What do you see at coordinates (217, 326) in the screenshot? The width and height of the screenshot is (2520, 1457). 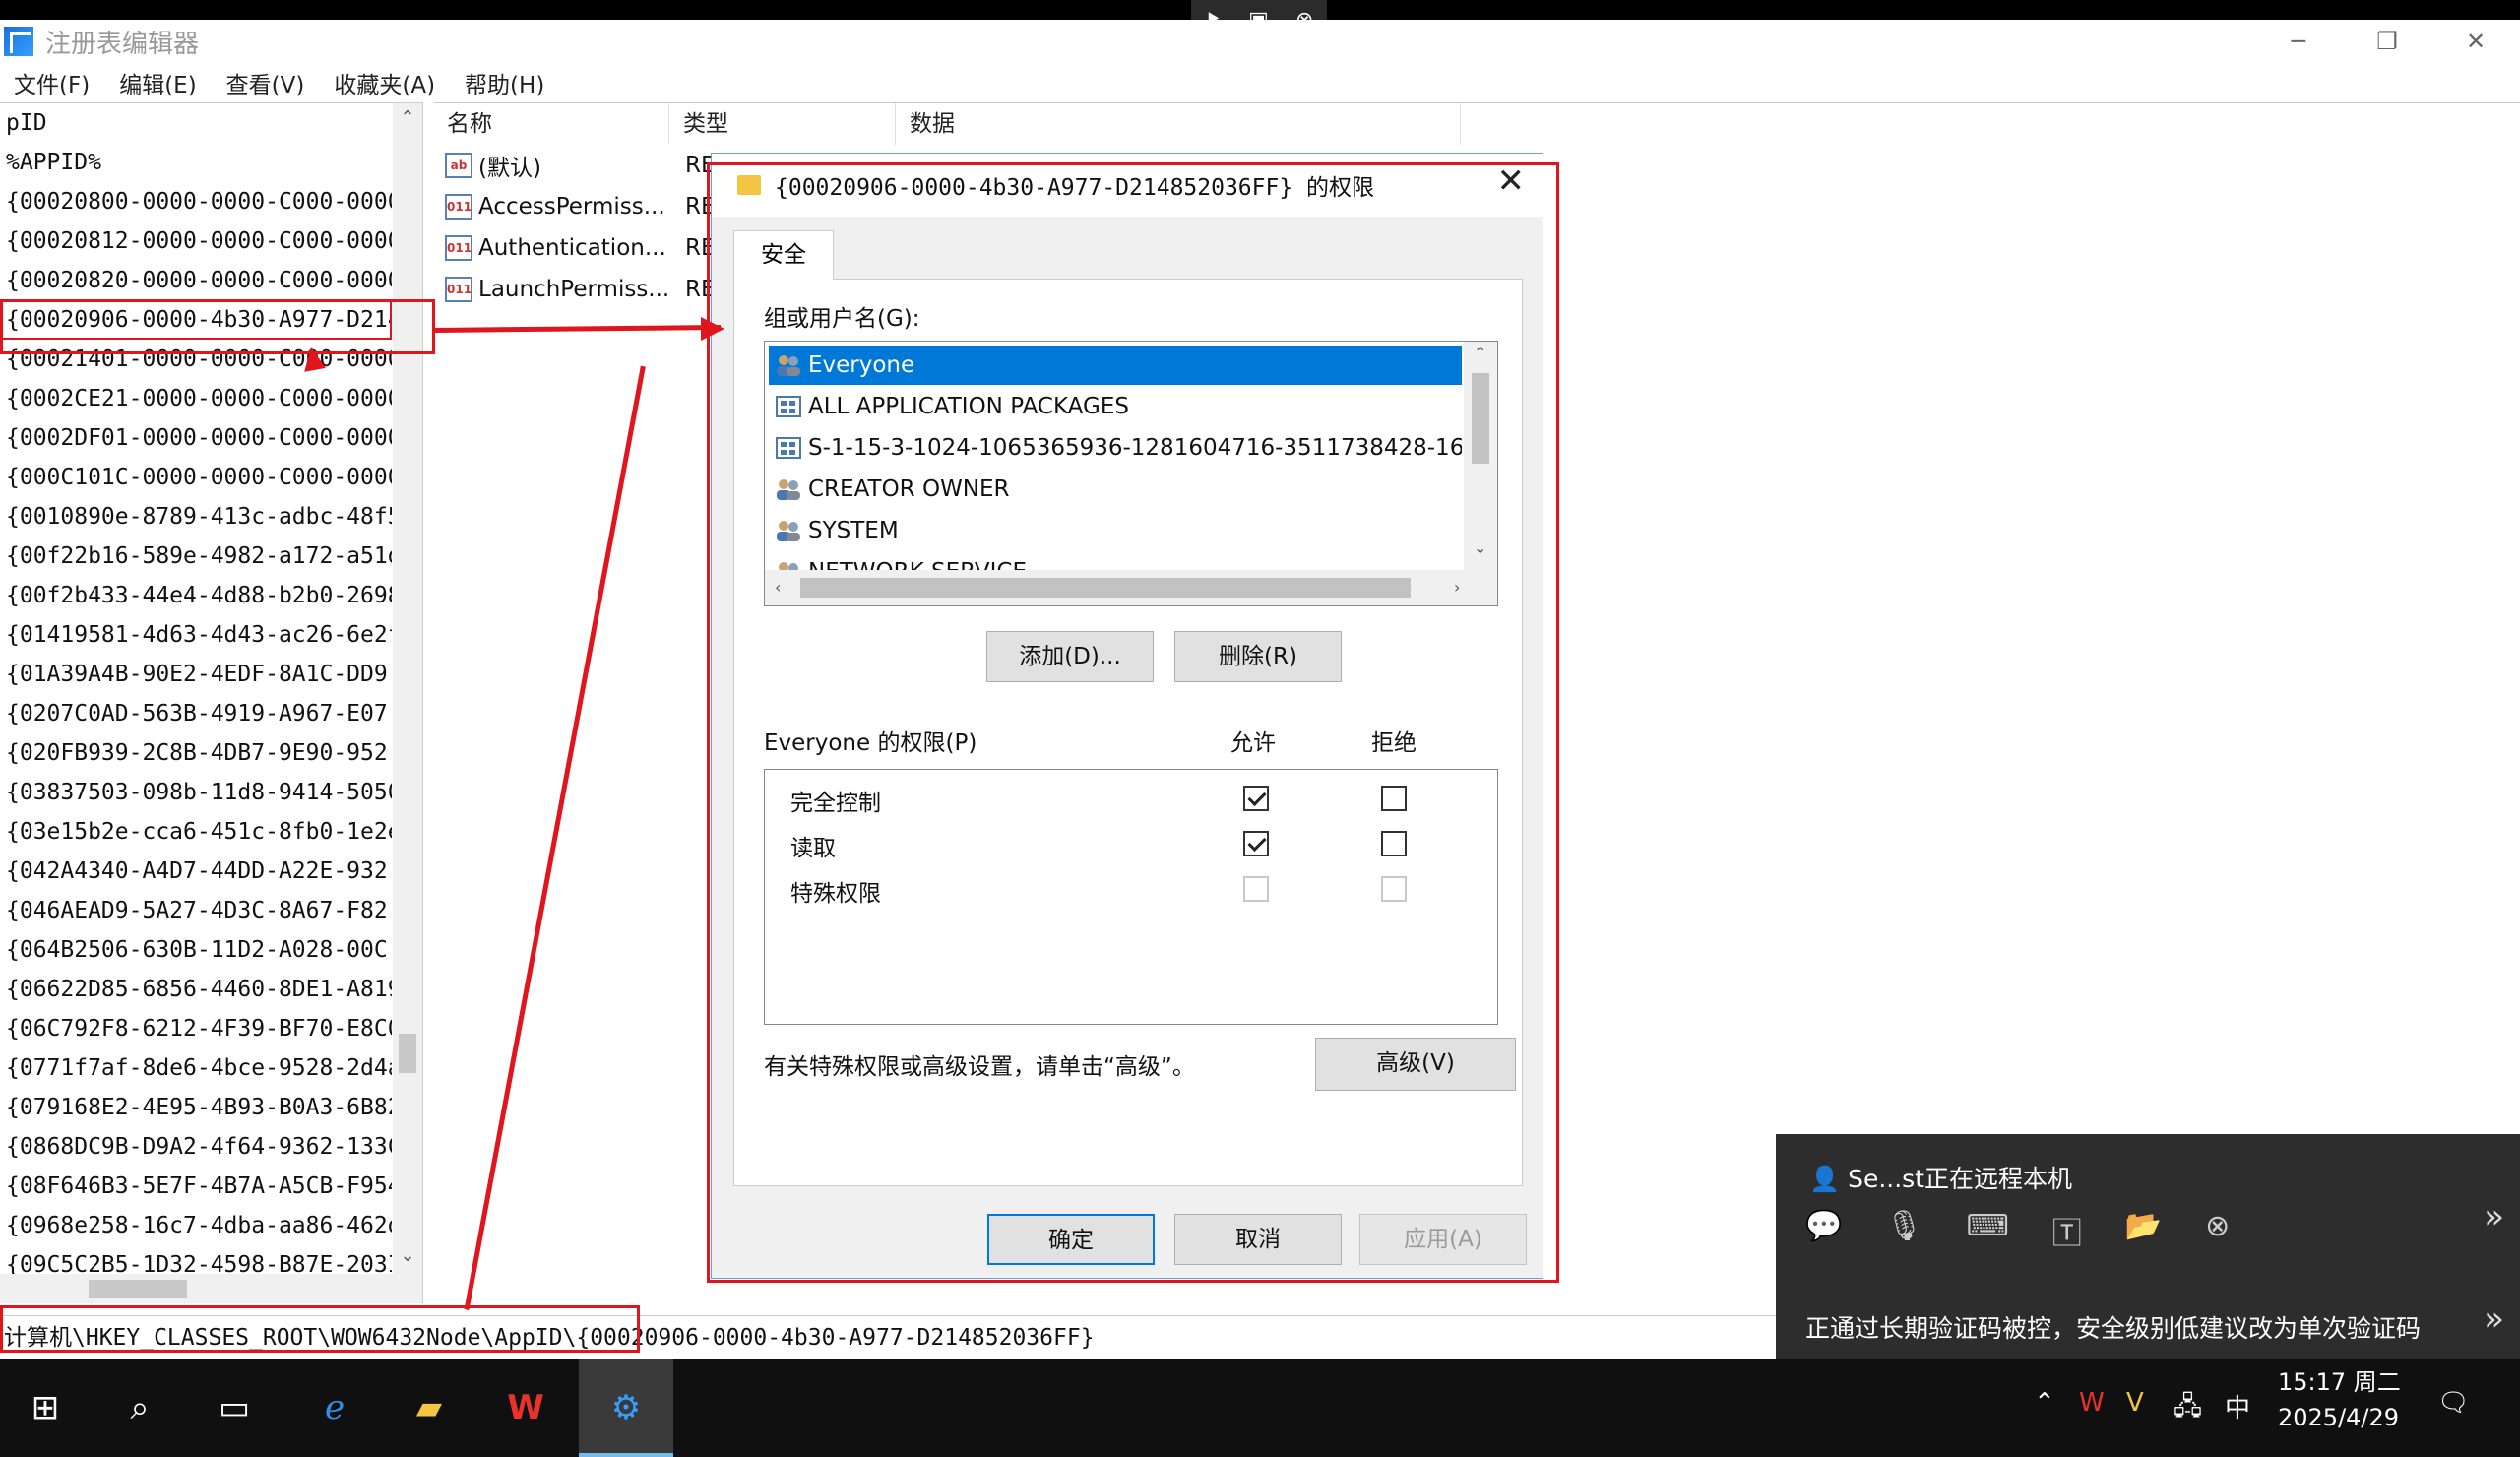 I see `annotation-box-selected-key` at bounding box center [217, 326].